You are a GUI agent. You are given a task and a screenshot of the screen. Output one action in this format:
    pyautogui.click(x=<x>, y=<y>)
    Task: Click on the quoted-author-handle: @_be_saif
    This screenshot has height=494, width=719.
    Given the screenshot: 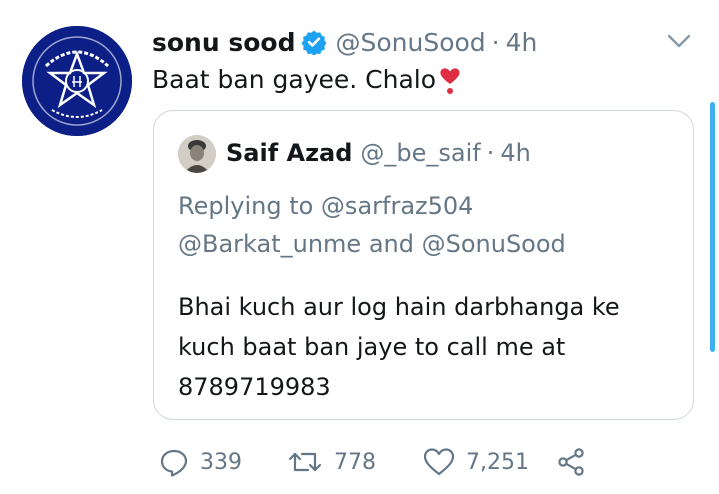 What is the action you would take?
    pyautogui.click(x=420, y=153)
    